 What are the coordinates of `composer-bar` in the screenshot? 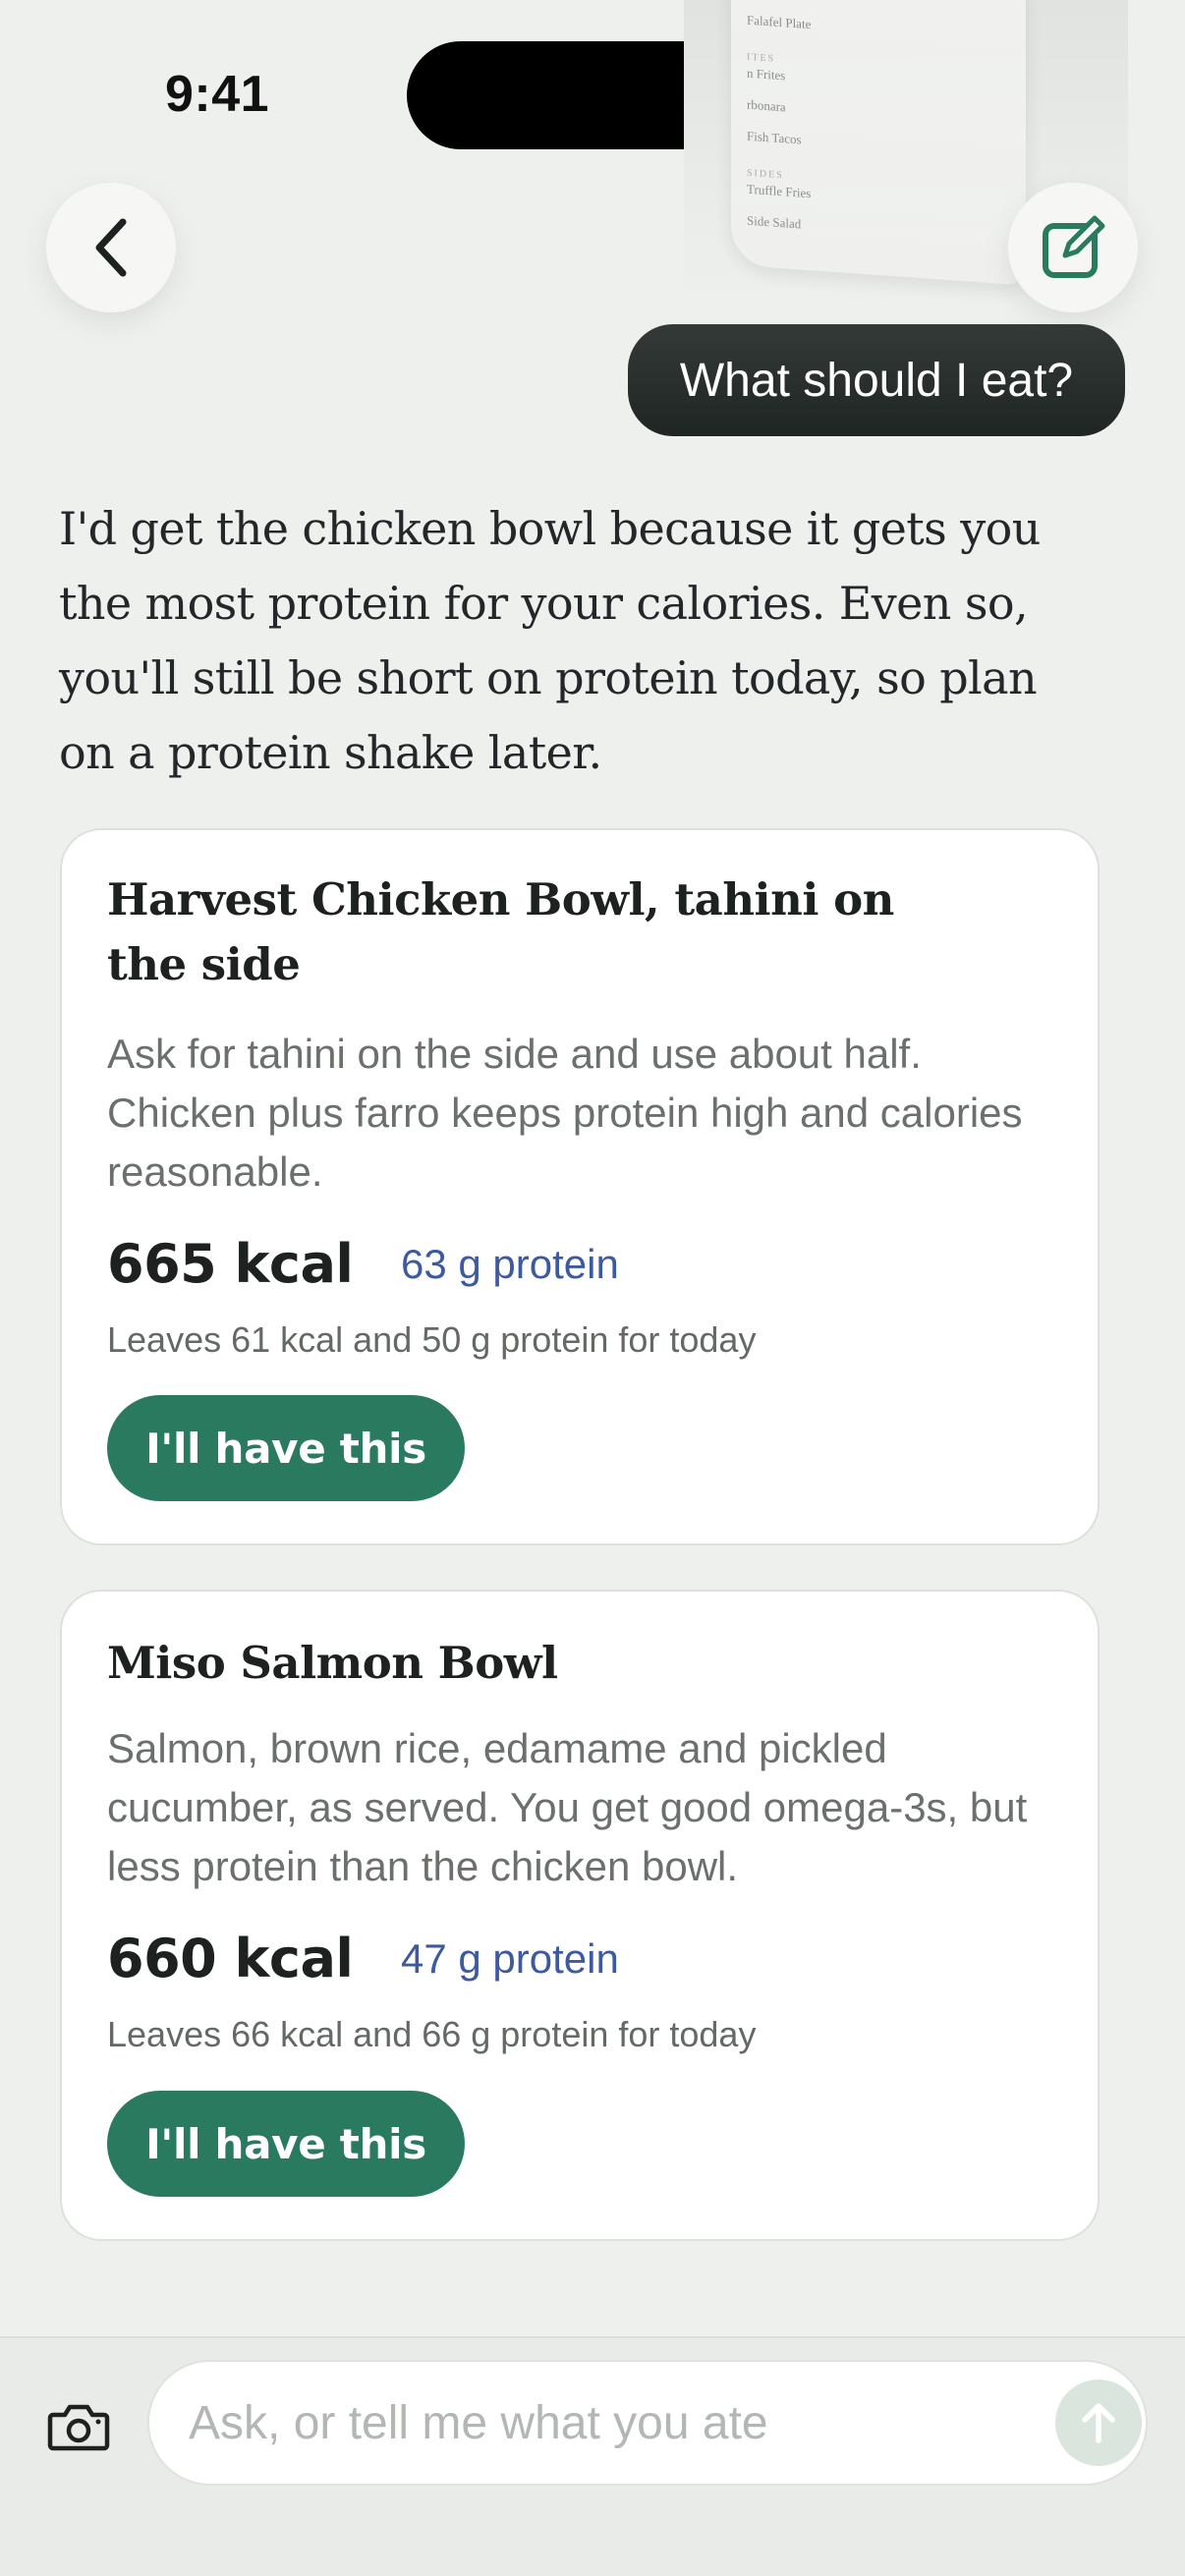 It's located at (592, 2456).